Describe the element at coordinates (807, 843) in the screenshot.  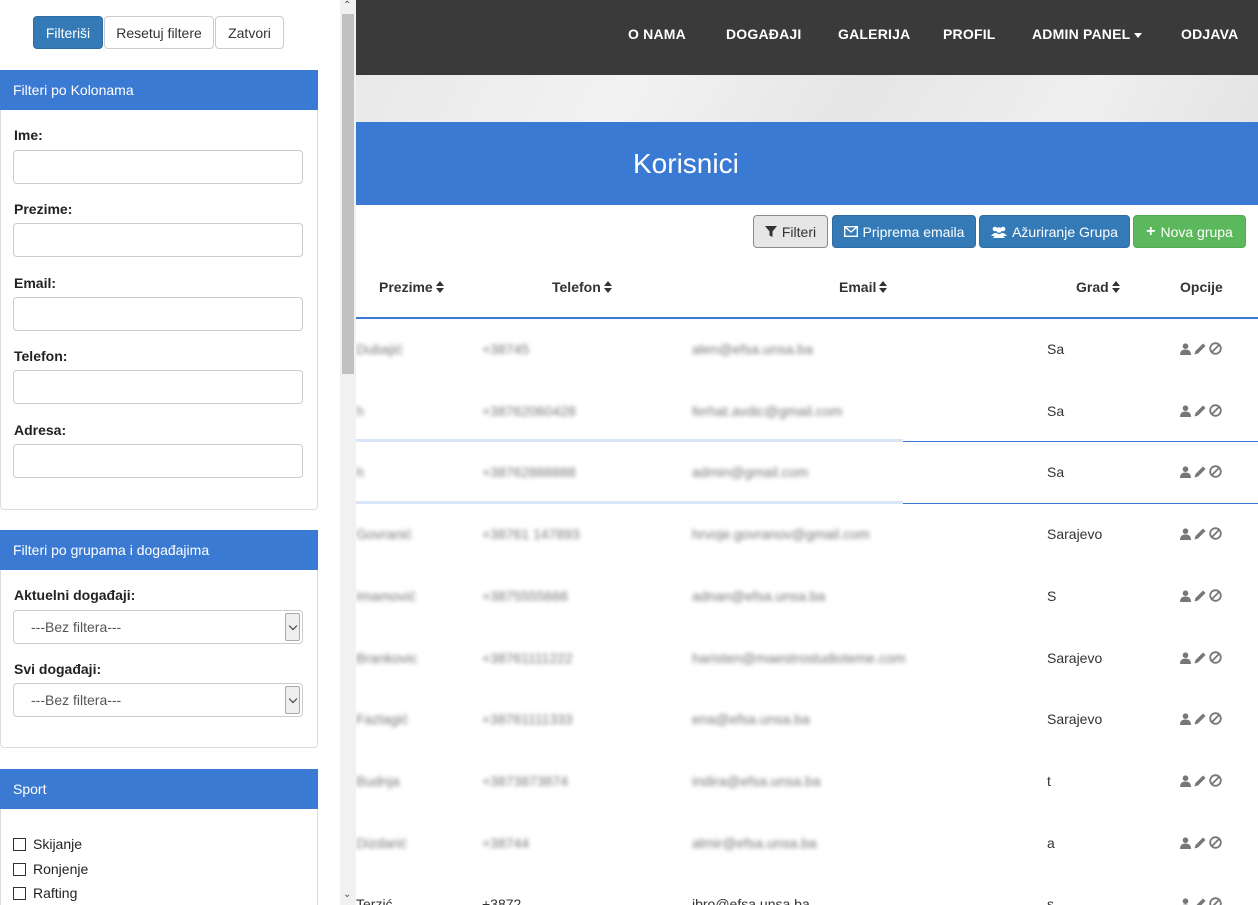
I see `table-row: Dizdarić +38744 almir@efsa.unsa.ba a` at that location.